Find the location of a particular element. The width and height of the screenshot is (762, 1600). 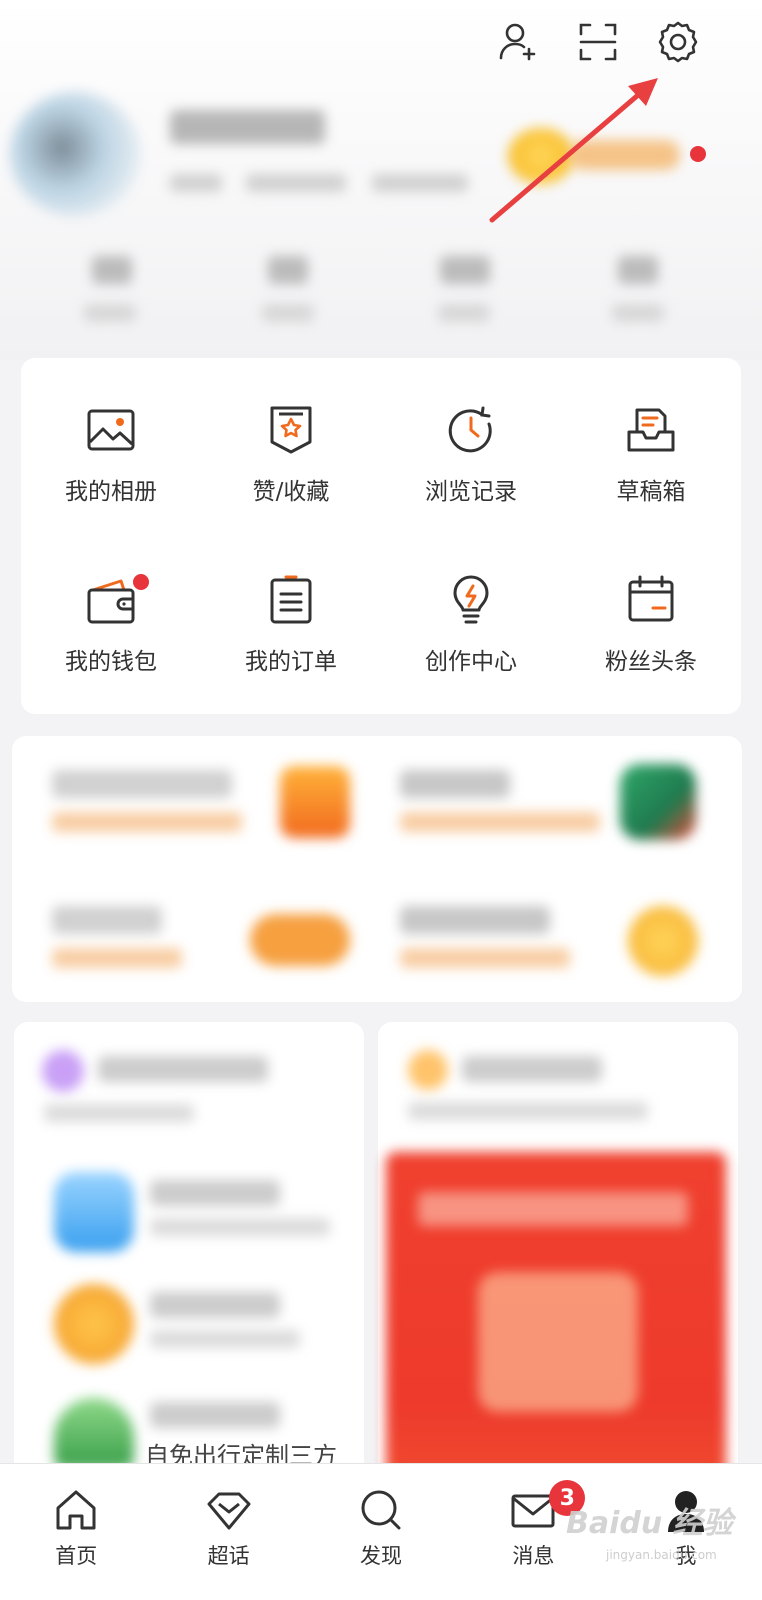

grid-item-history: 浏览记录 is located at coordinates (471, 447).